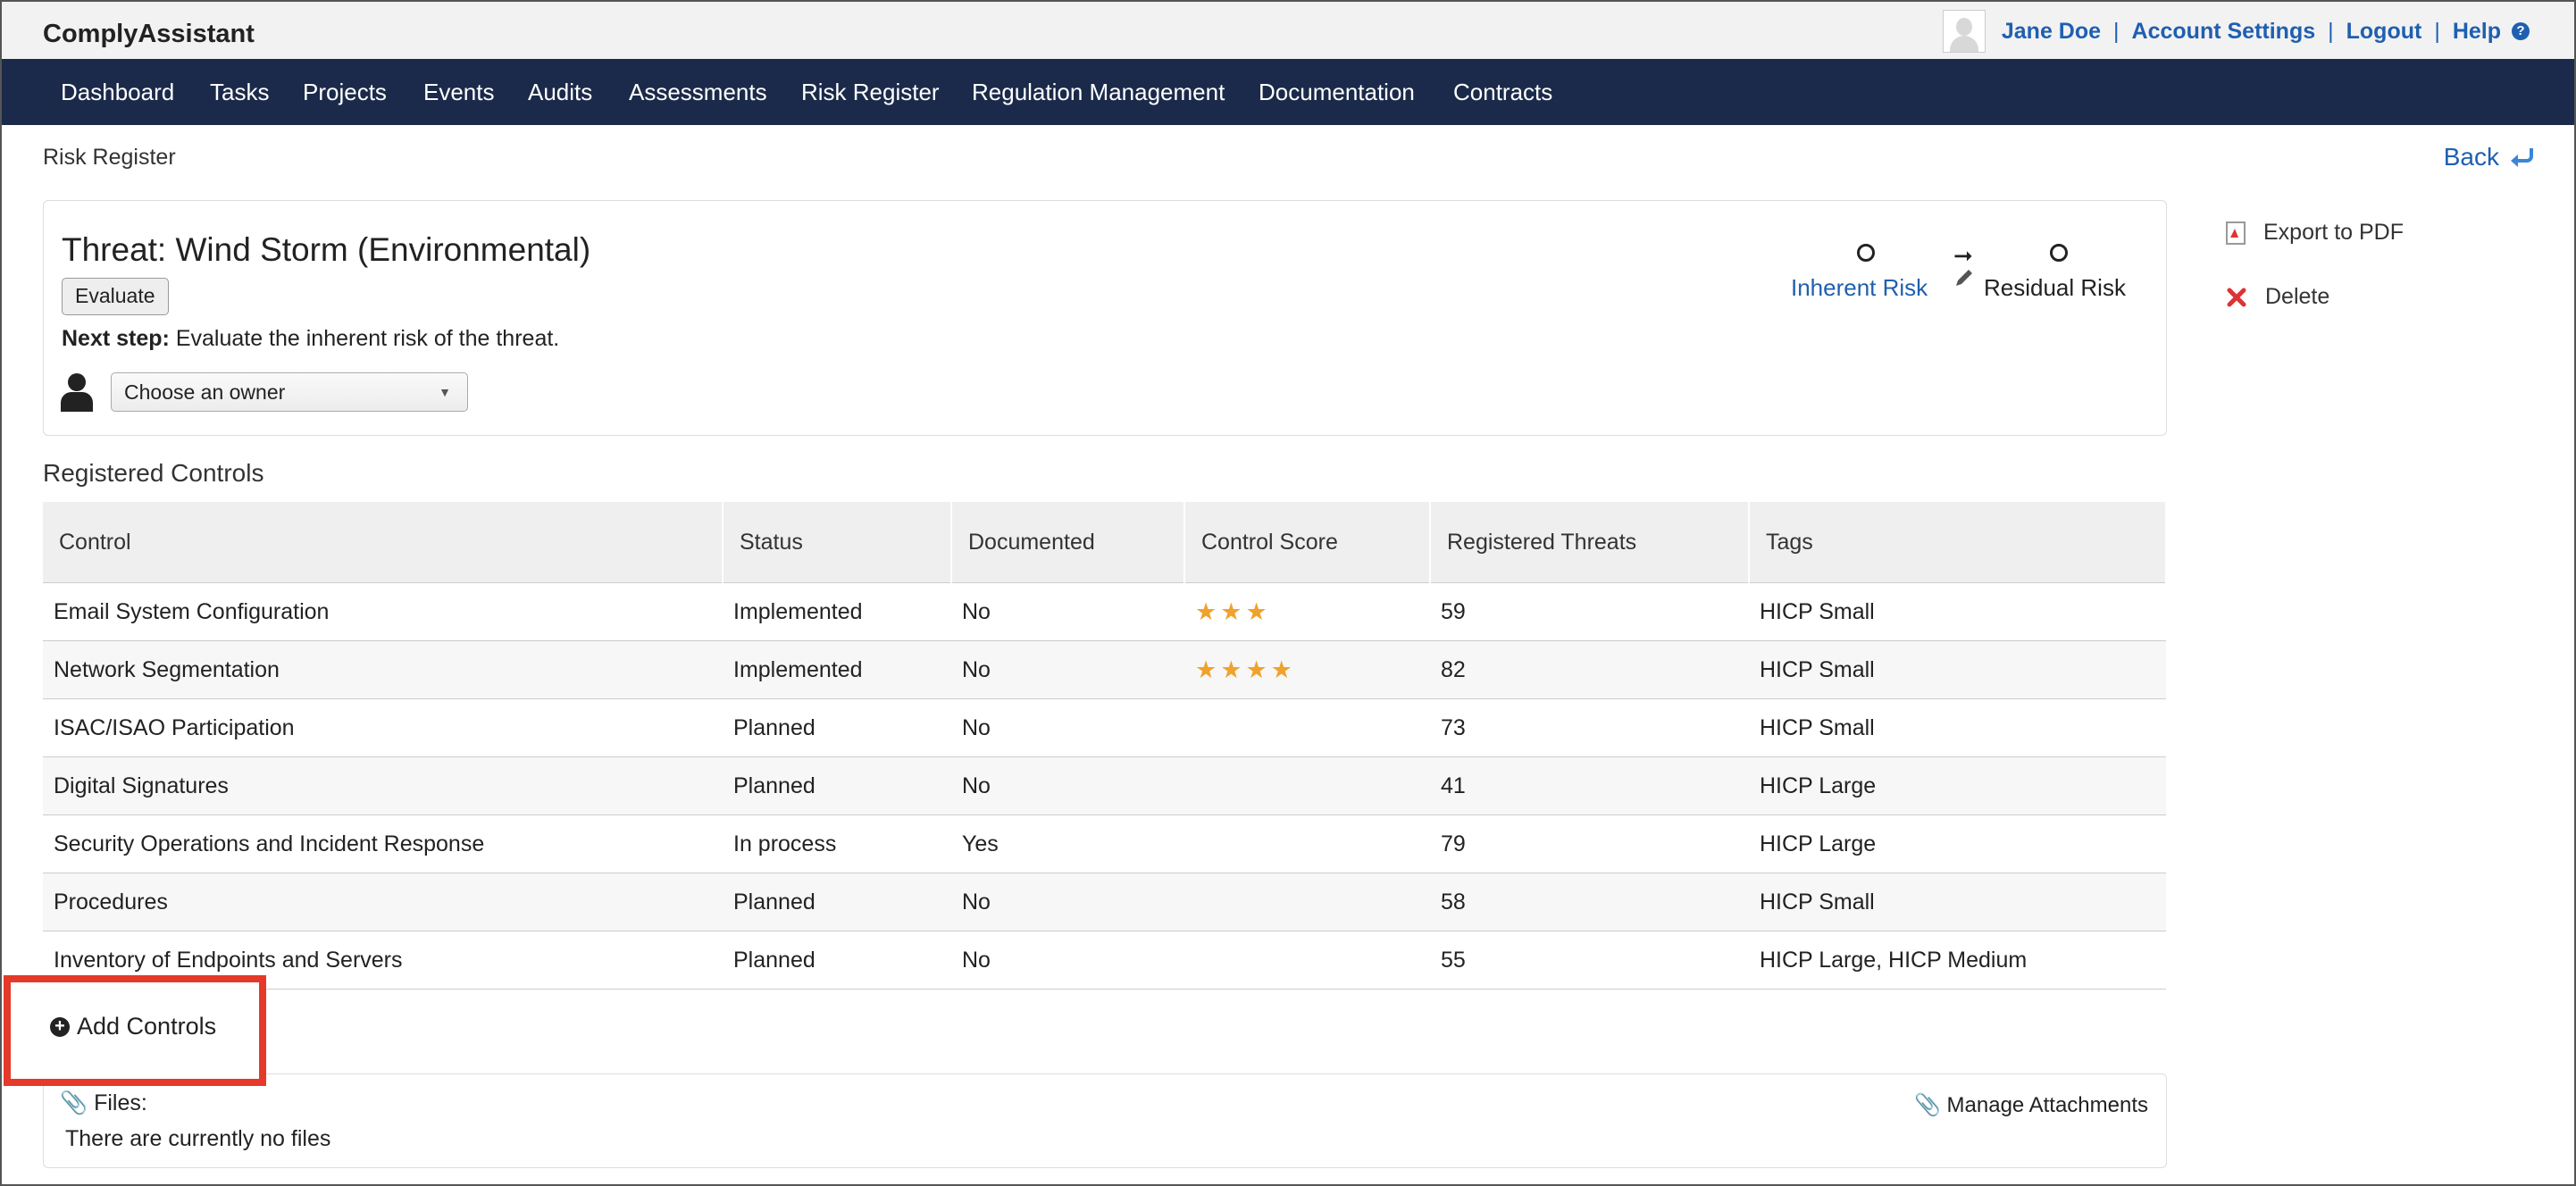  I want to click on add-controls-label: Add Controls, so click(147, 1026).